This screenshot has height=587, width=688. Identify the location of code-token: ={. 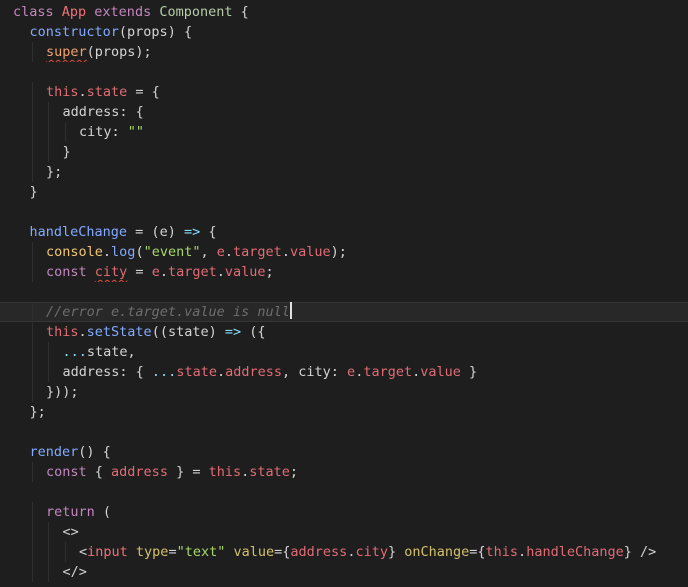
(477, 552).